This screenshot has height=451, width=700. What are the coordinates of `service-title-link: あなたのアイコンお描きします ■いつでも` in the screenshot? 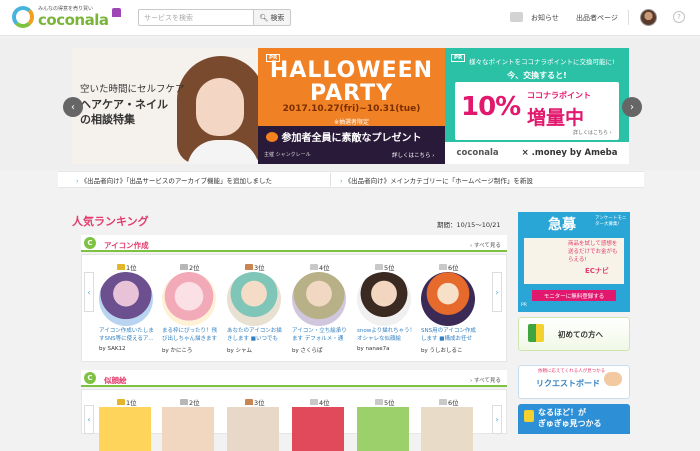 It's located at (257, 335).